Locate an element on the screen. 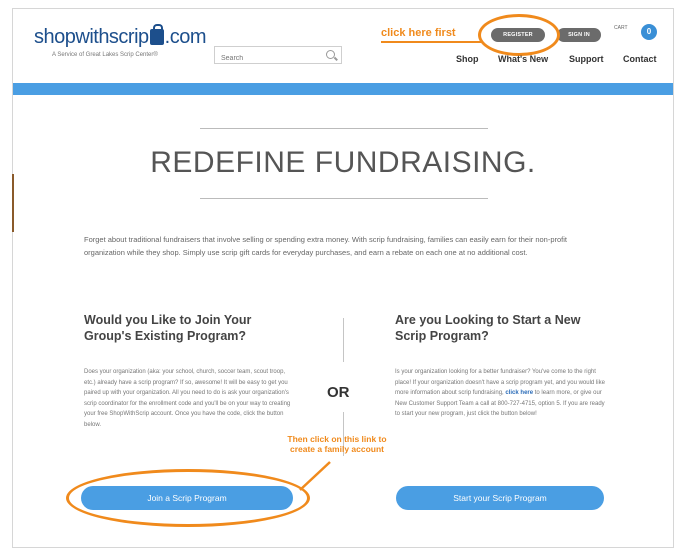 The width and height of the screenshot is (686, 550). hero-title: REDEFINE FUNDRAISING. is located at coordinates (343, 162).